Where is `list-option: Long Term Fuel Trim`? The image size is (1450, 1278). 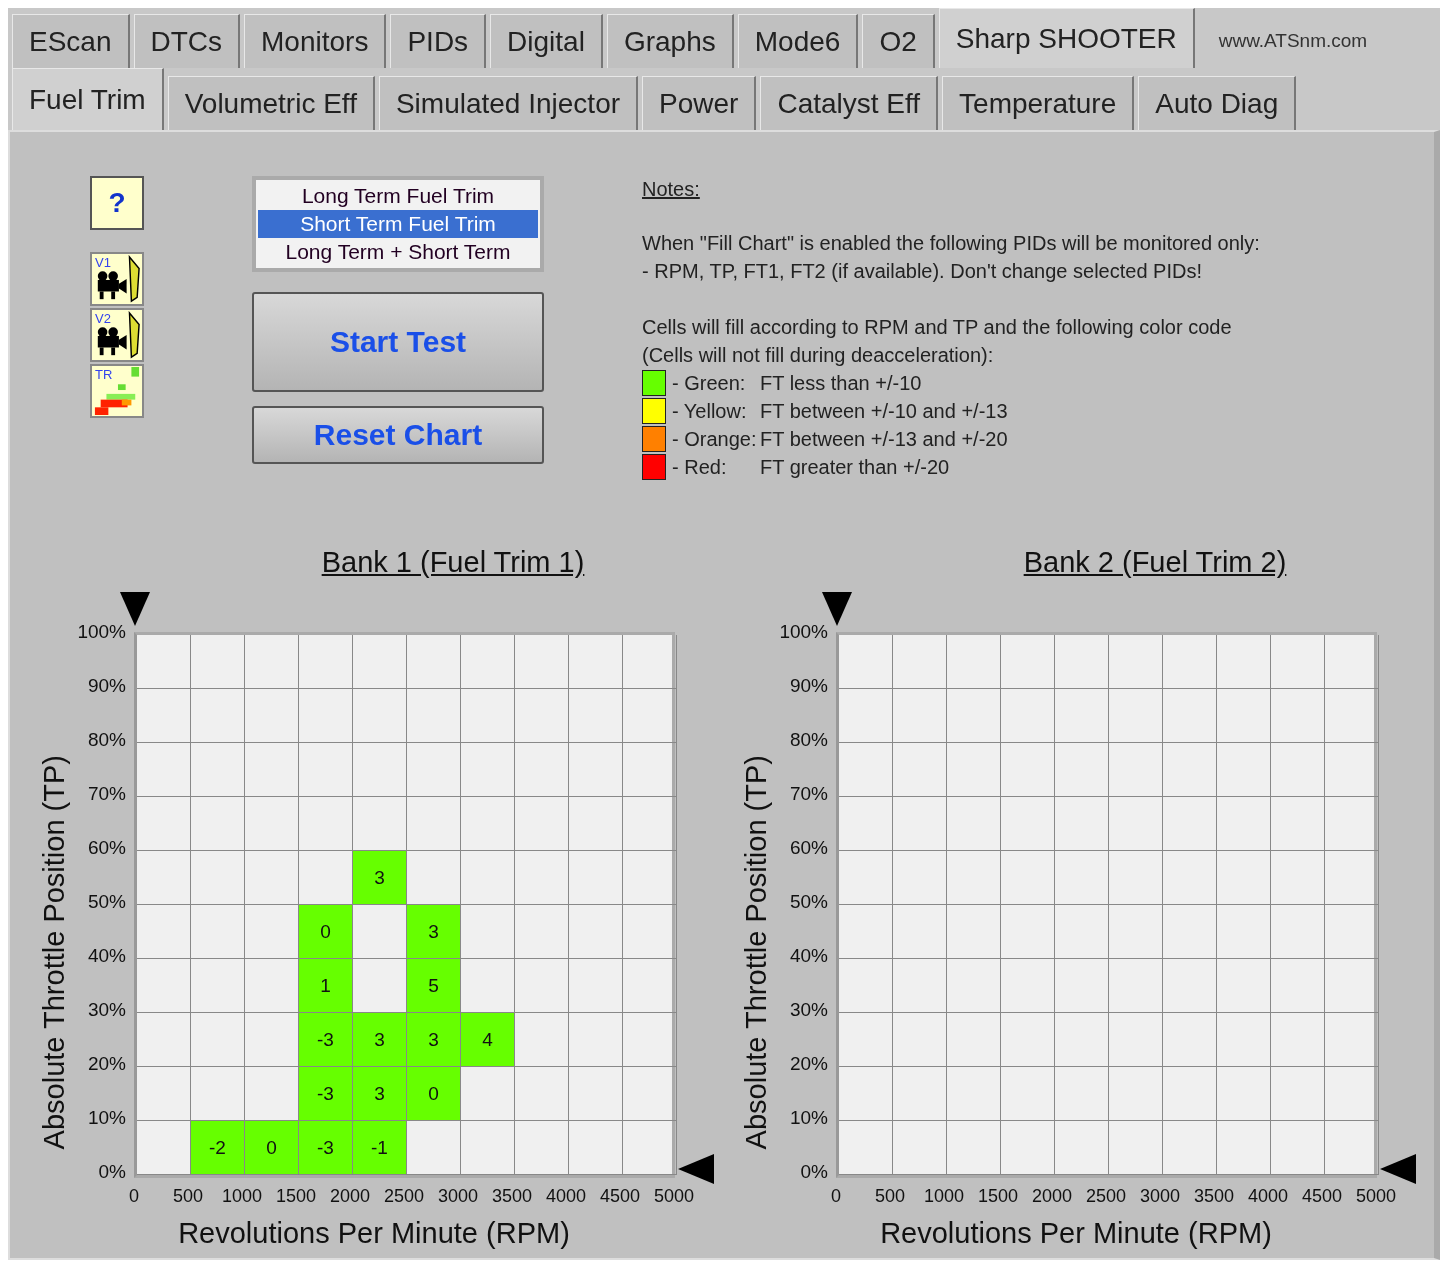 list-option: Long Term Fuel Trim is located at coordinates (398, 196).